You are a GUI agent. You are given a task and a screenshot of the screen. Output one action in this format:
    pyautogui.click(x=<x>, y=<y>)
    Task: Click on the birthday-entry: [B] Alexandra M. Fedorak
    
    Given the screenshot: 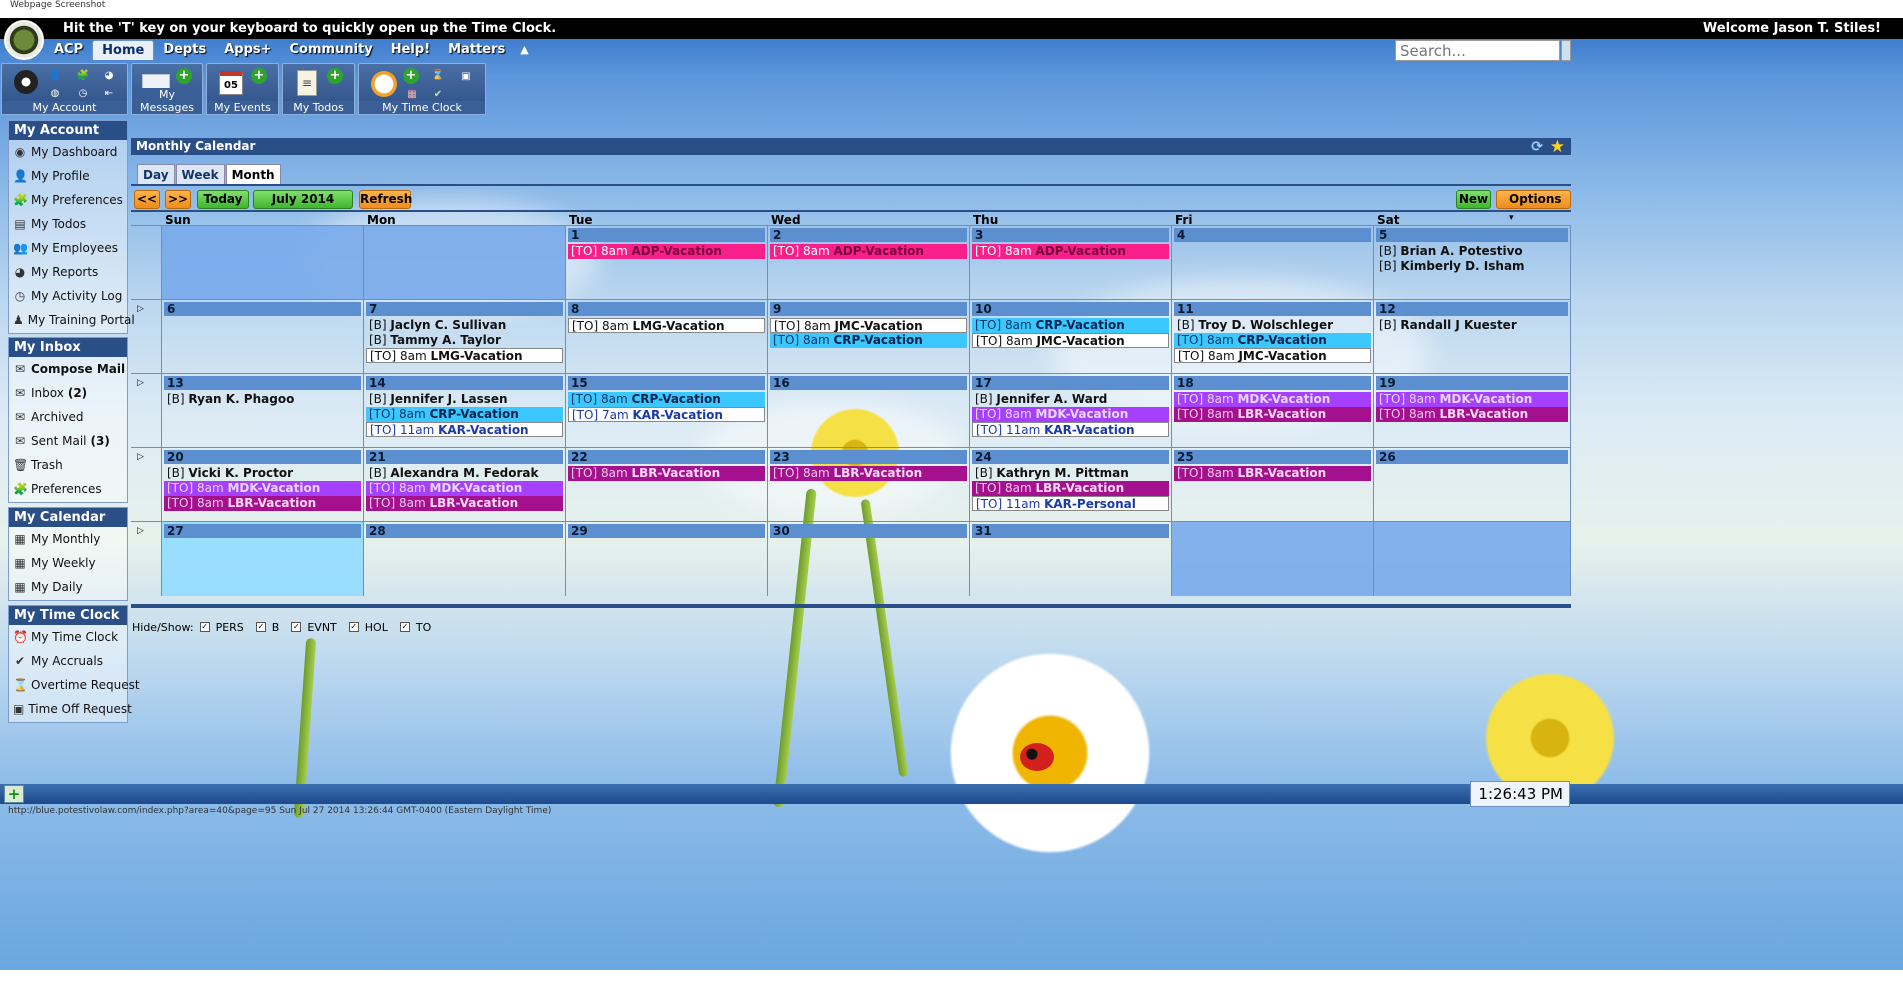 What is the action you would take?
    pyautogui.click(x=464, y=473)
    